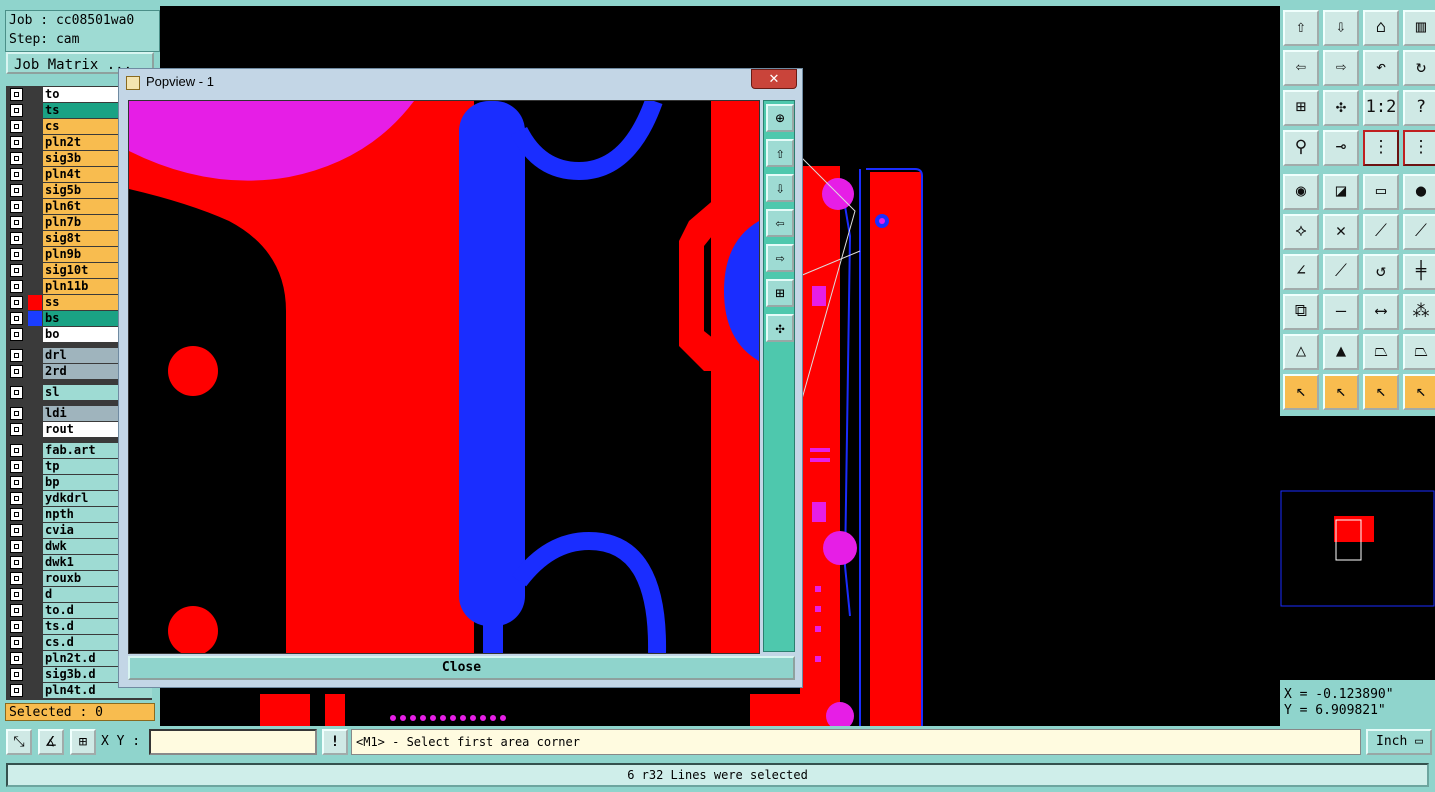 The width and height of the screenshot is (1435, 792). Describe the element at coordinates (1419, 28) in the screenshot. I see `grid-window-icon: ▥` at that location.